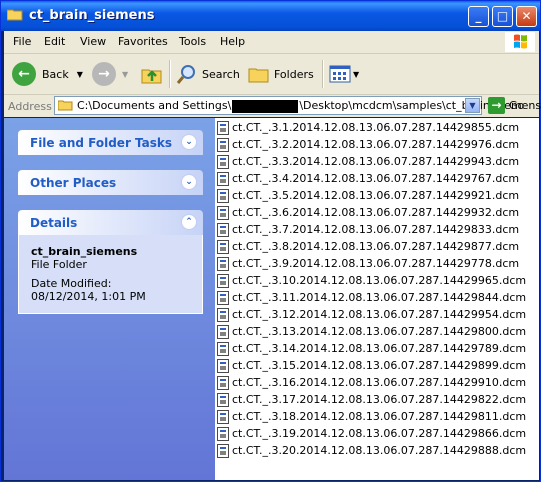 The height and width of the screenshot is (482, 541). What do you see at coordinates (101, 143) in the screenshot?
I see `panel-title: File and Folder Tasks` at bounding box center [101, 143].